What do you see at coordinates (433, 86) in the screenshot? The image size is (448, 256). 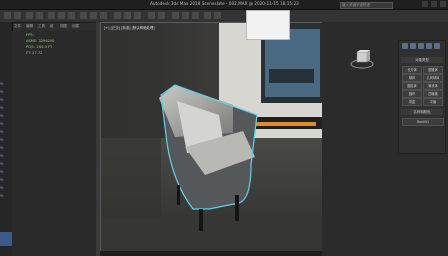 I see `tube-button: 管状体` at bounding box center [433, 86].